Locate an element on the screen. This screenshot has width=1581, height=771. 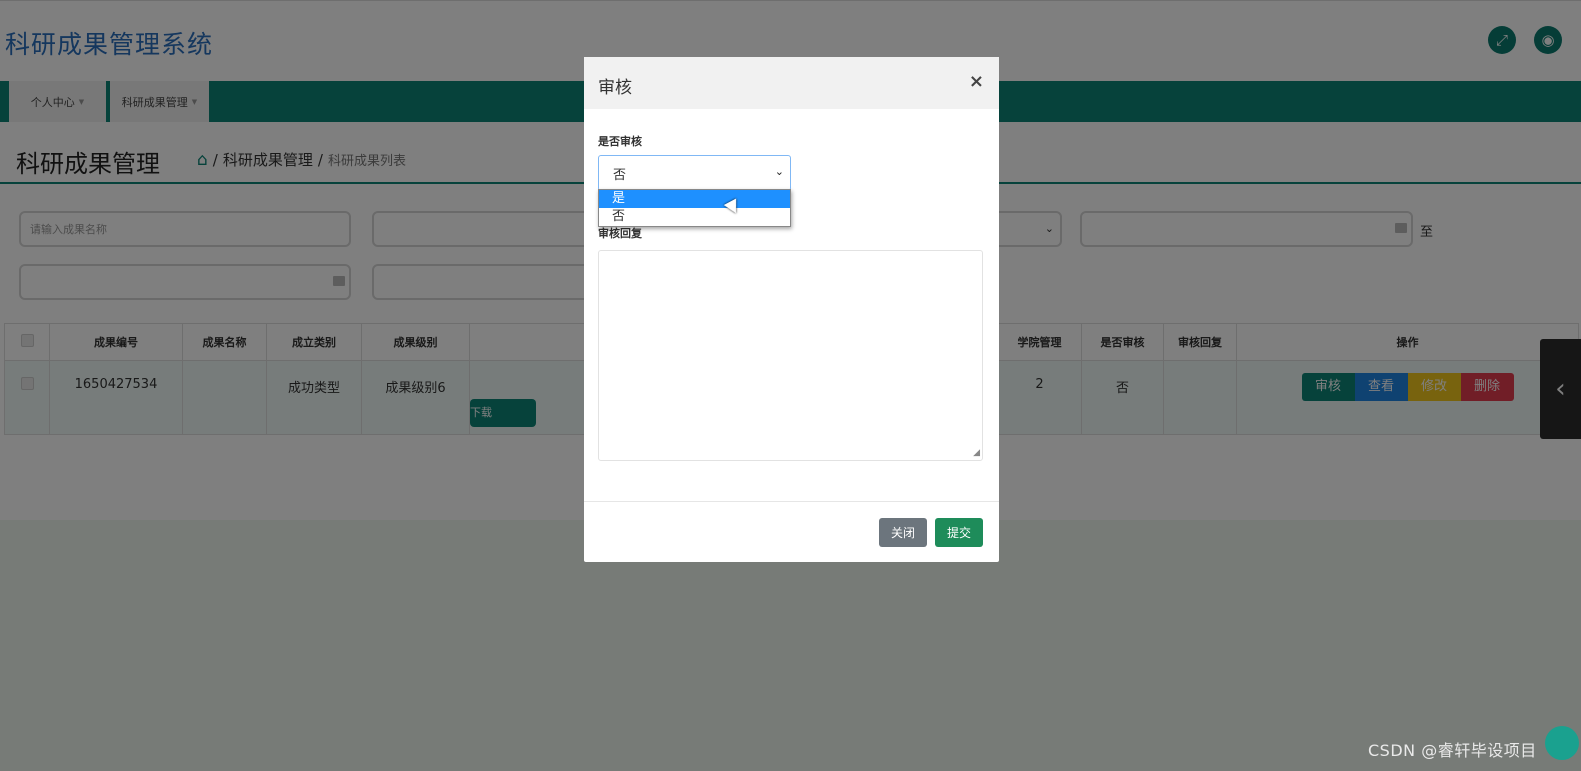
chevron-down-icon: ⌄ is located at coordinates (779, 171).